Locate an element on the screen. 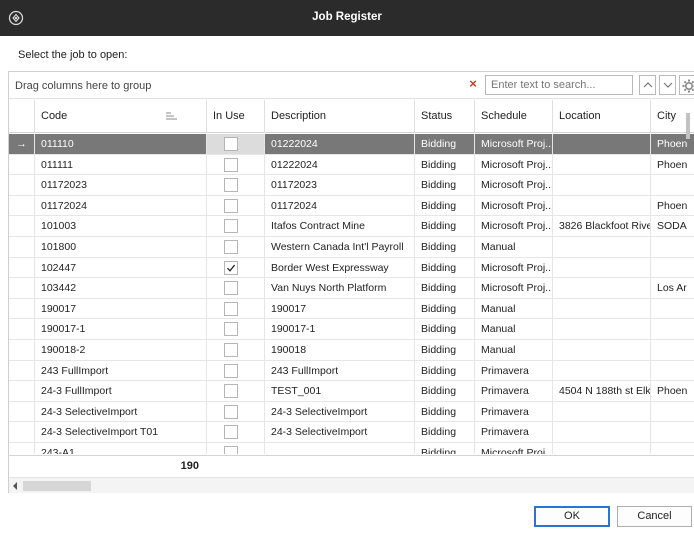 This screenshot has width=694, height=533. description-cell: Western Canada Int'l Payroll is located at coordinates (339, 247).